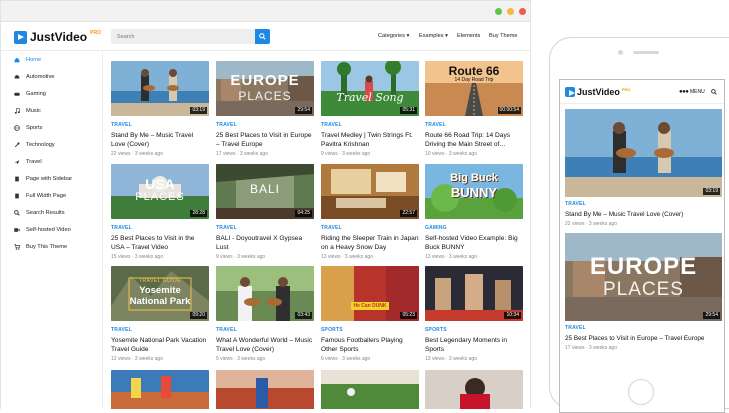 The height and width of the screenshot is (413, 729). Describe the element at coordinates (265, 243) in the screenshot. I see `video-title: BALI - Doyoutravel X Gypsea Lust` at that location.